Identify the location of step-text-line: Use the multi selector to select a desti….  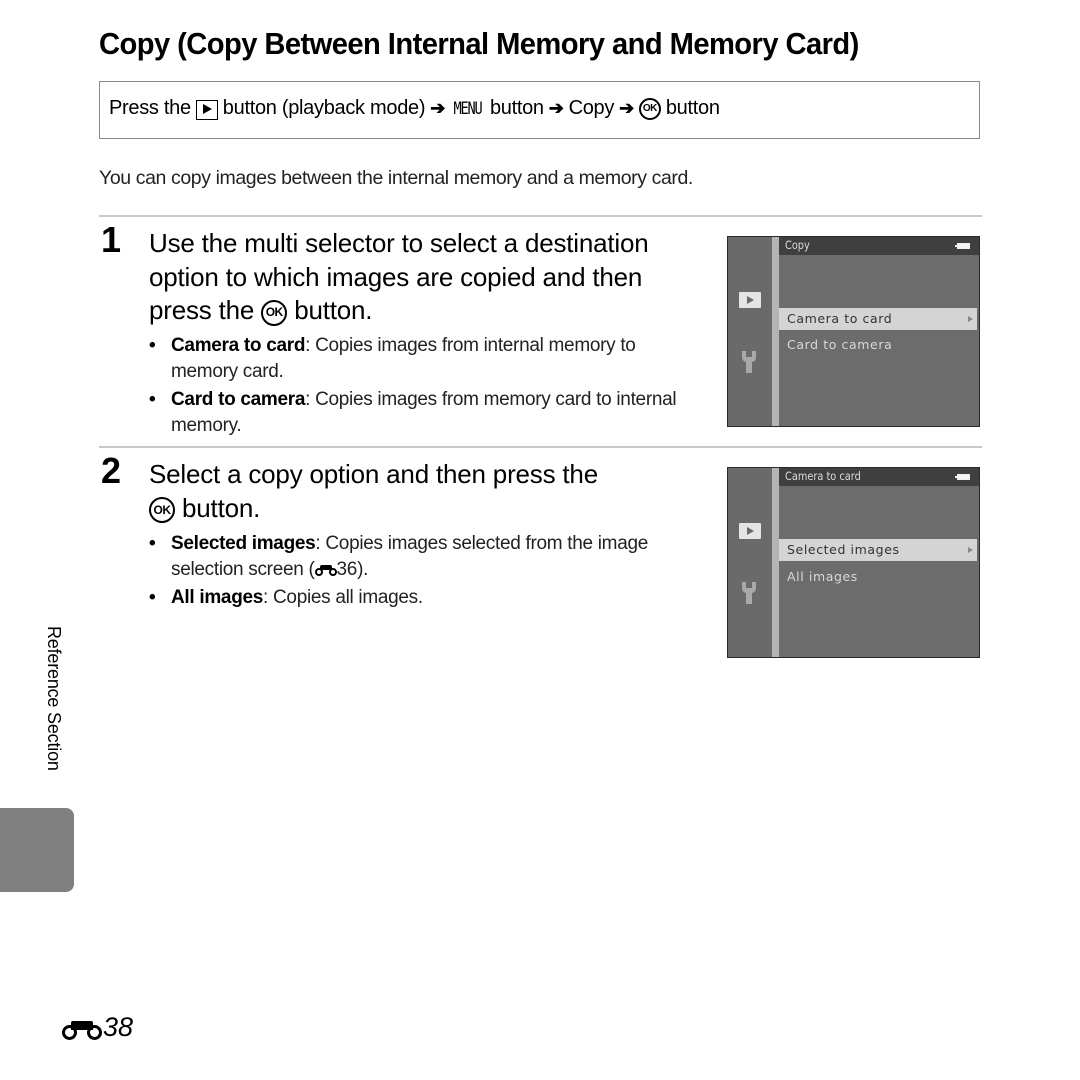
(399, 243).